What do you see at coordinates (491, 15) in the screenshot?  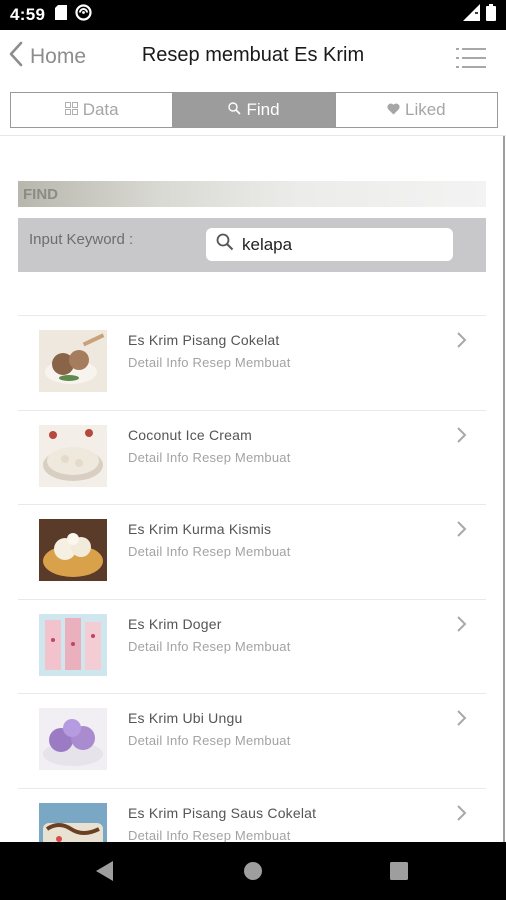 I see `battery-icon` at bounding box center [491, 15].